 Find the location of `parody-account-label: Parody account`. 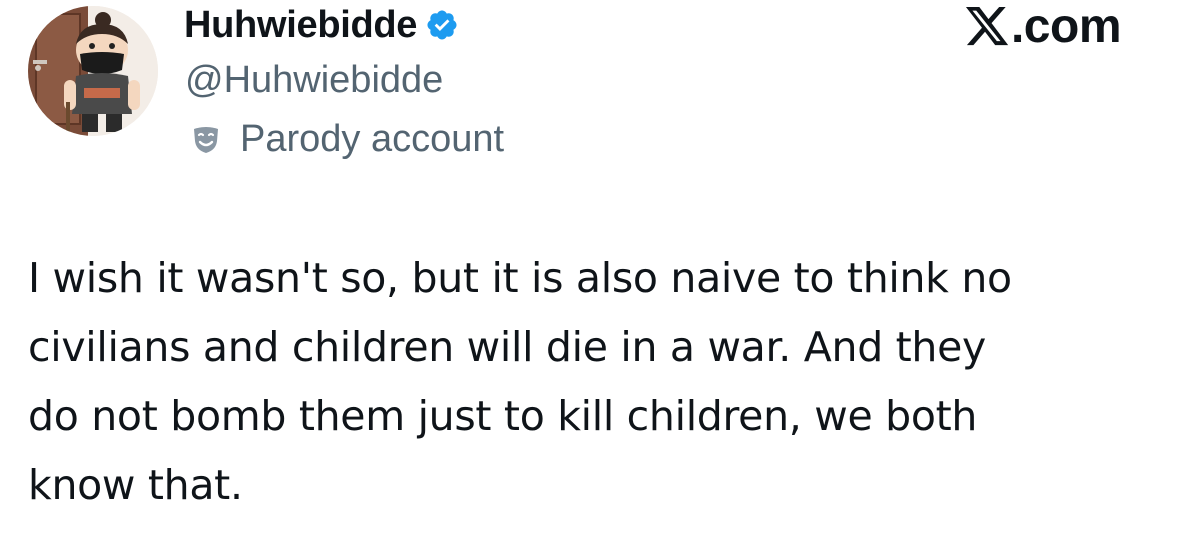

parody-account-label: Parody account is located at coordinates (372, 139).